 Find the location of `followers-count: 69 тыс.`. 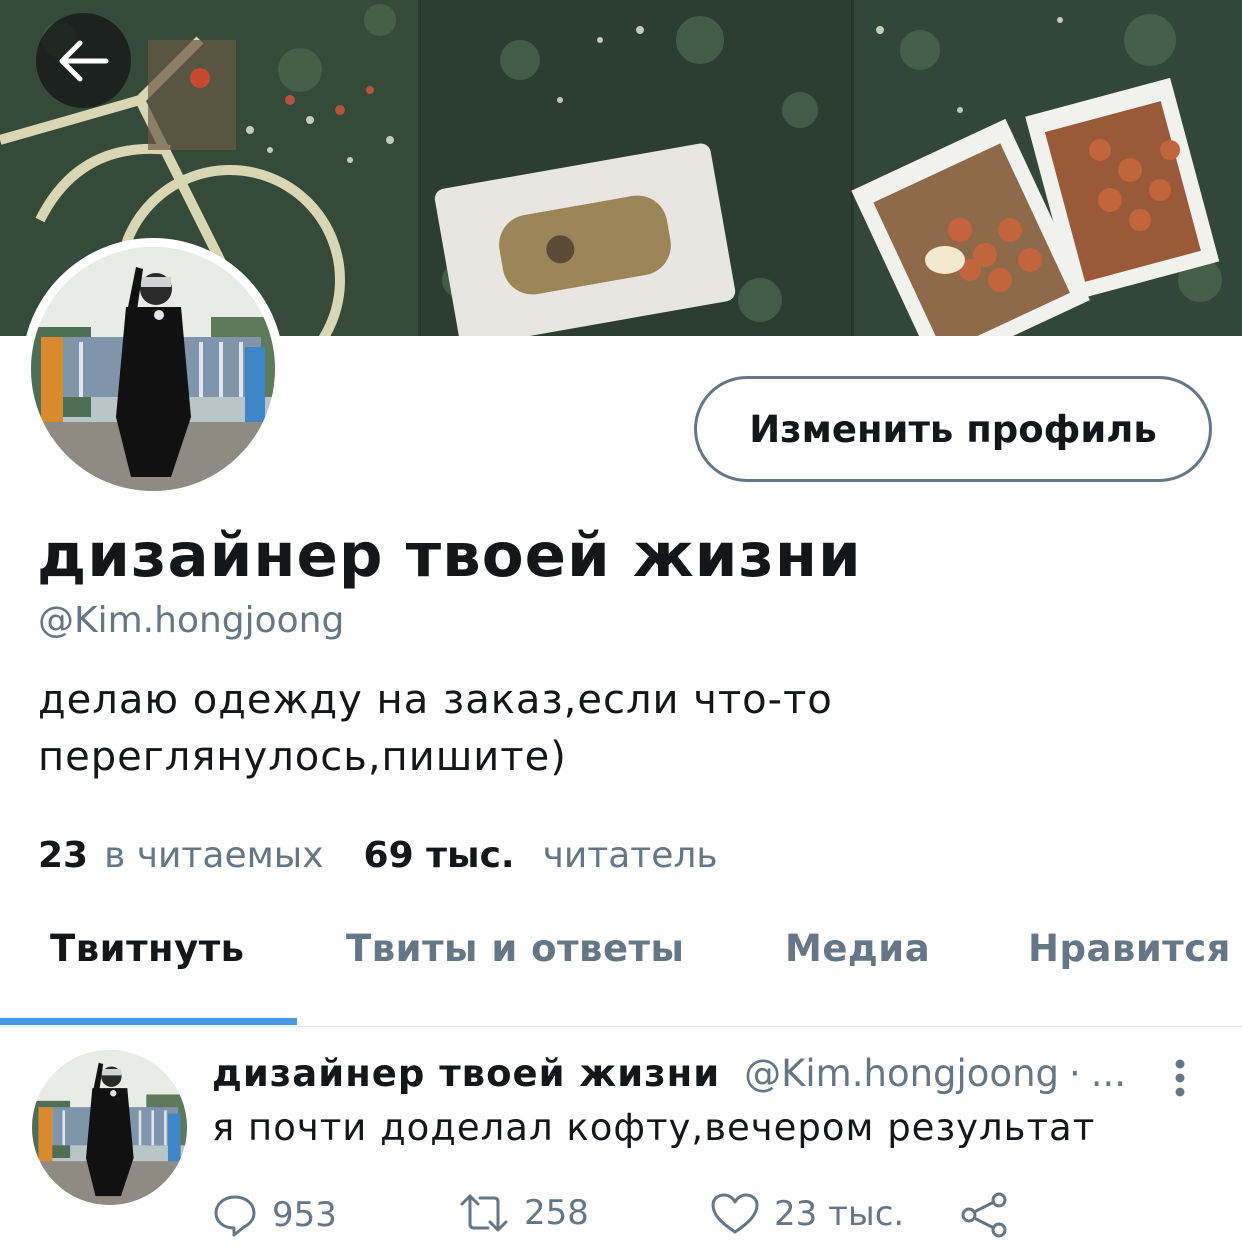

followers-count: 69 тыс. is located at coordinates (439, 855).